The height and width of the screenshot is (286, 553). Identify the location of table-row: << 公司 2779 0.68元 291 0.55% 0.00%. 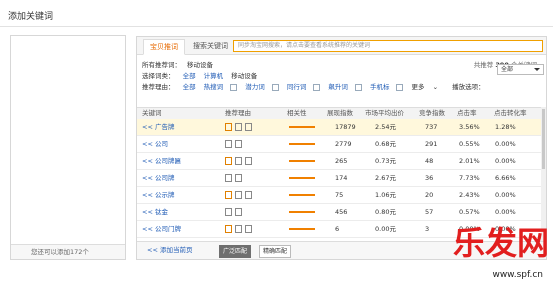
(341, 144).